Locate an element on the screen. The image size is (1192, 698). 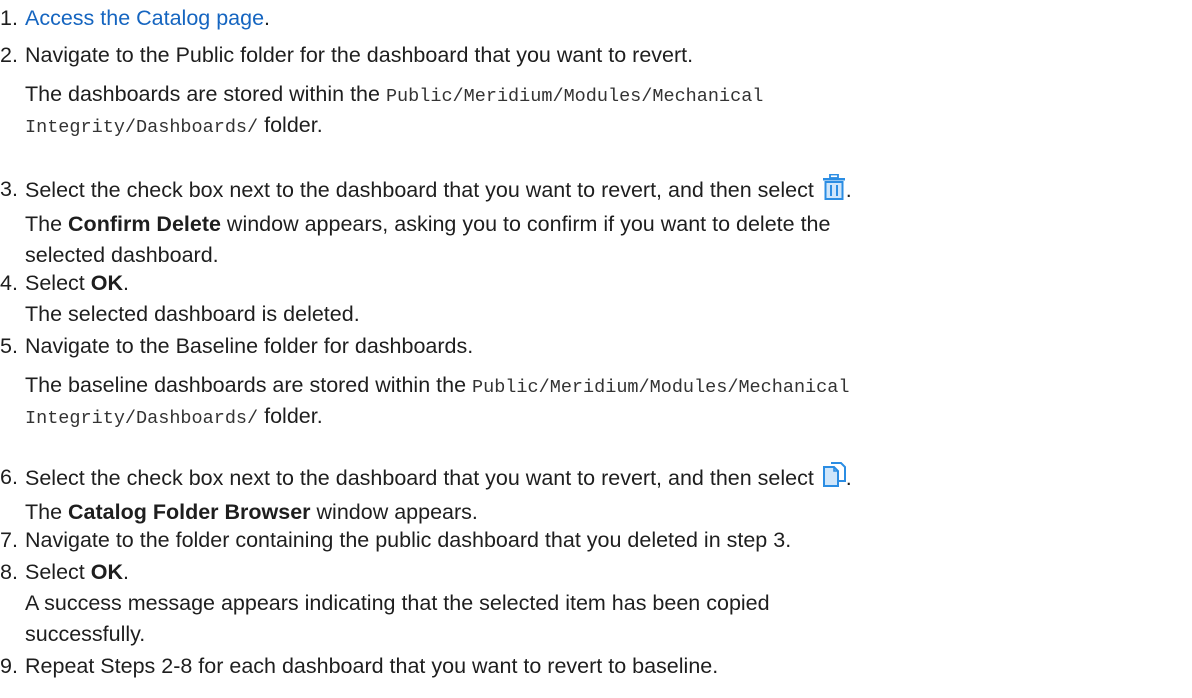
step-result: The selected dashboard is deleted. is located at coordinates (192, 314).